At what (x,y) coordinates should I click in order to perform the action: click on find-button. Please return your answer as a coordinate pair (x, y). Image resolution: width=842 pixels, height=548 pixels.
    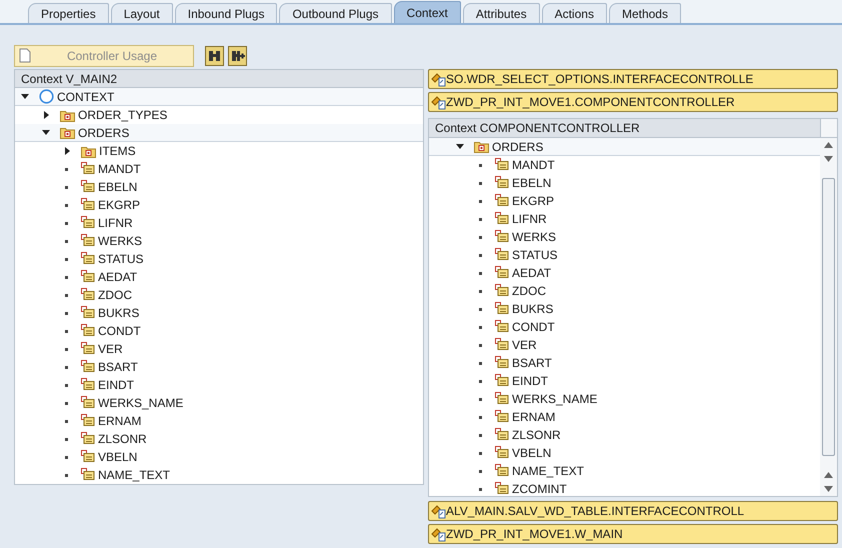
    Looking at the image, I should click on (214, 56).